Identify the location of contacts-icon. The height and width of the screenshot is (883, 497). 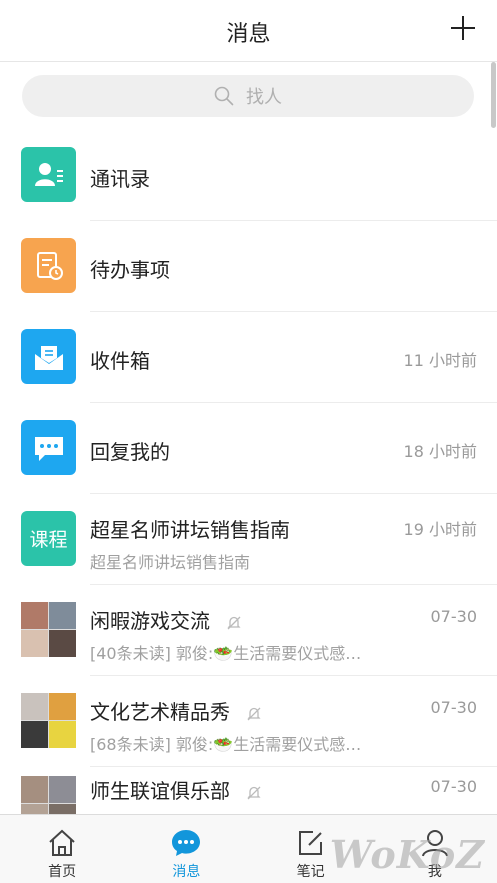
(48, 174).